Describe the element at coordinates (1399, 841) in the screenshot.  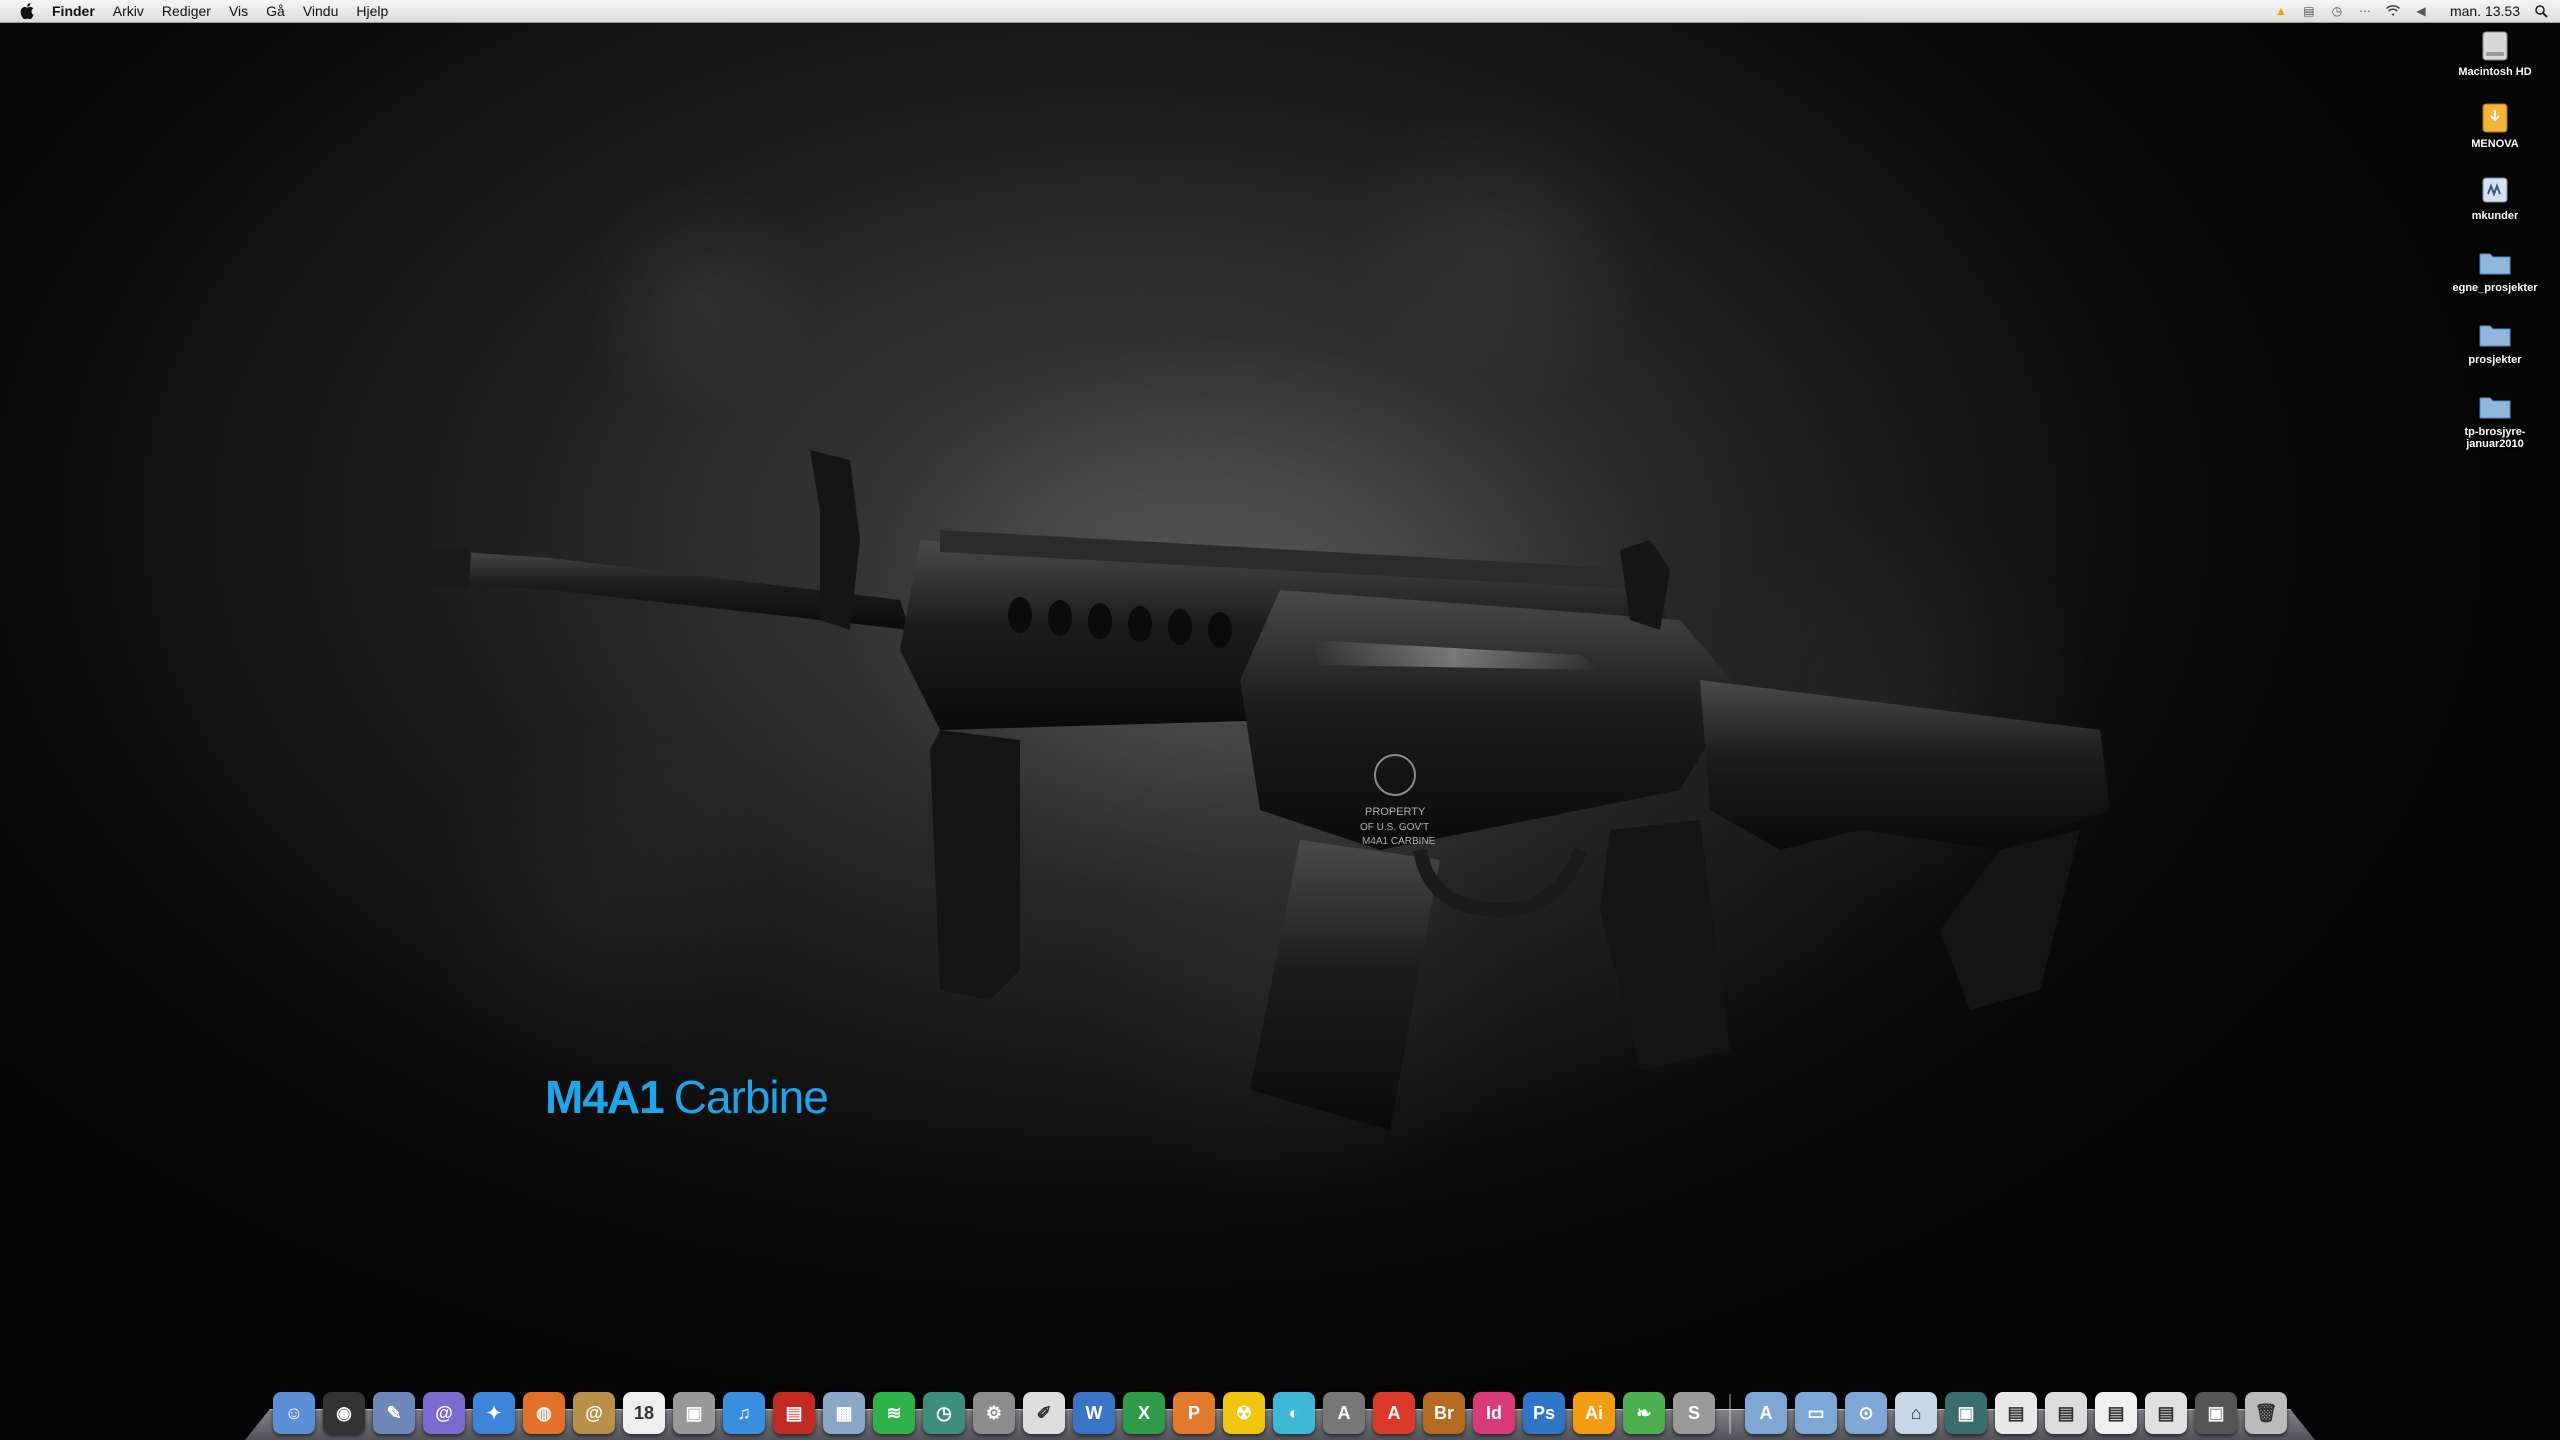
I see `engraving-line-3: M4A1 CARBINE` at that location.